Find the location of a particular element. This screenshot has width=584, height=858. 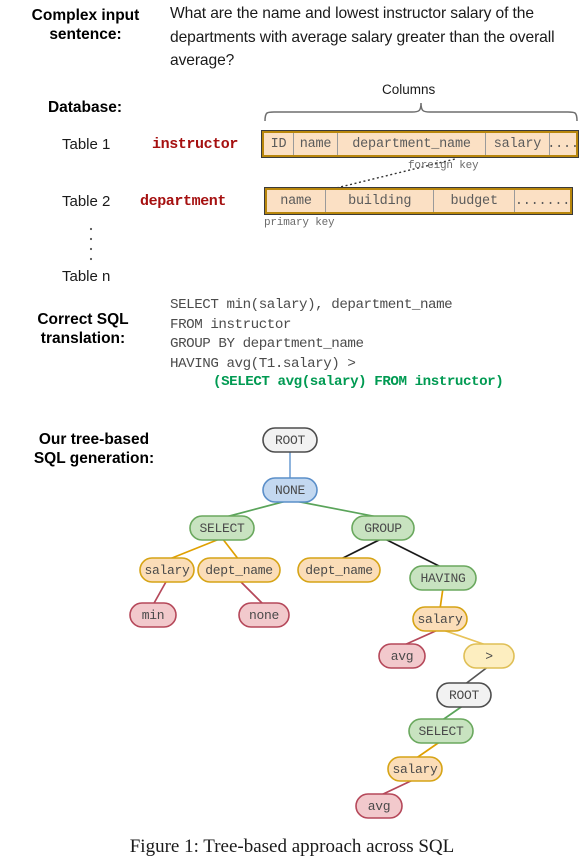

tree-node: none is located at coordinates (264, 615).